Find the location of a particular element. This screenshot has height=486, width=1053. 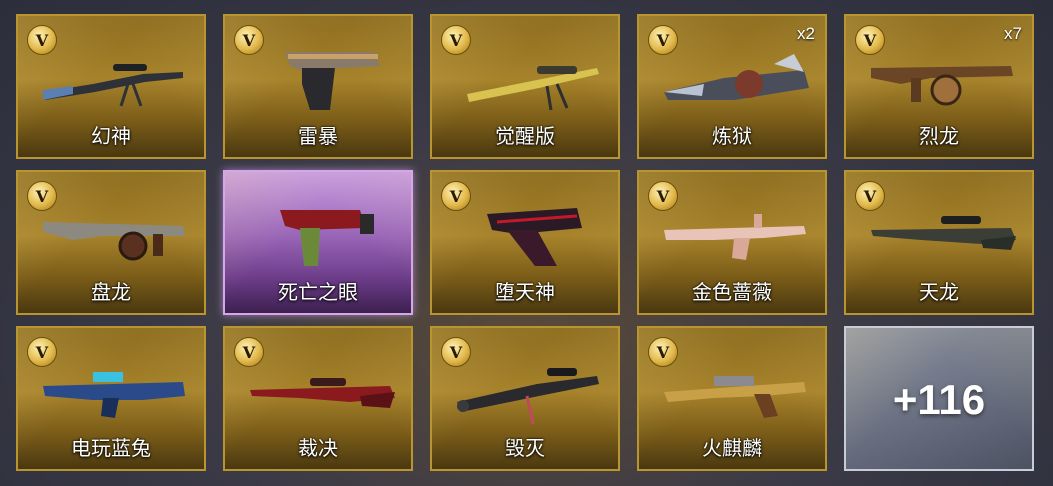

smg-icon is located at coordinates (327, 238).